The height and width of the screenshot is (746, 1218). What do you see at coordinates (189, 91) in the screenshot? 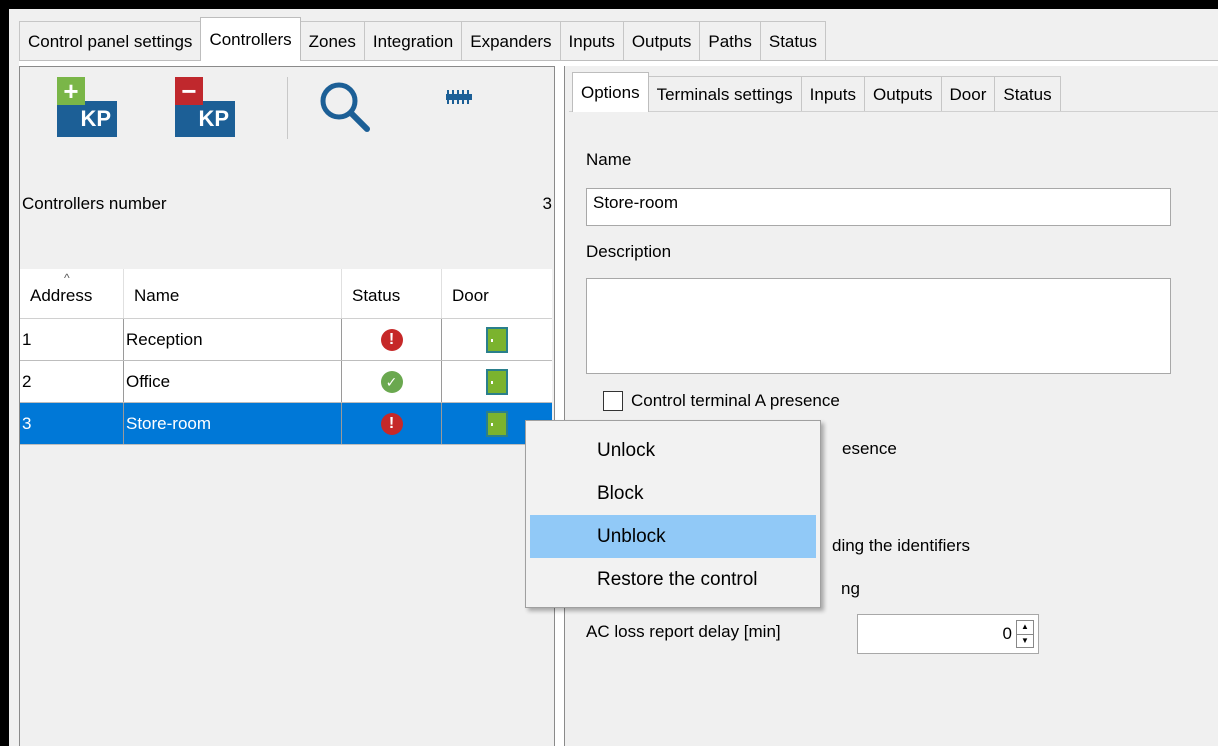
I see `minus-icon: −` at bounding box center [189, 91].